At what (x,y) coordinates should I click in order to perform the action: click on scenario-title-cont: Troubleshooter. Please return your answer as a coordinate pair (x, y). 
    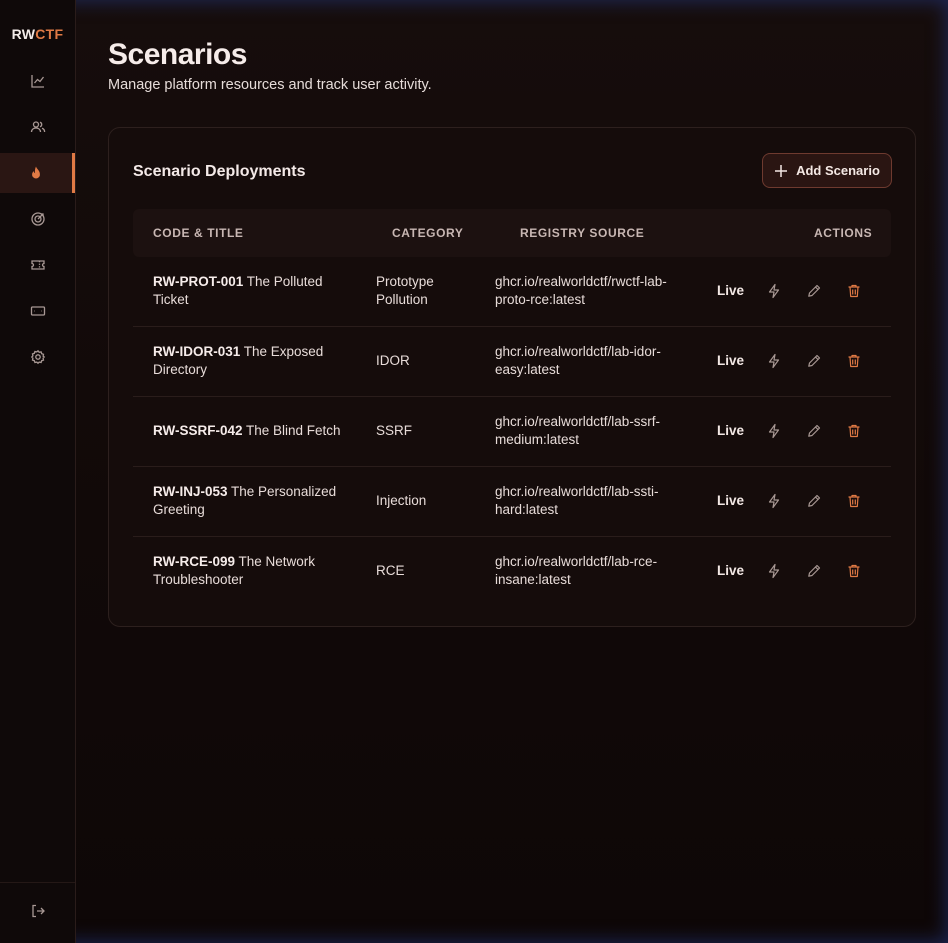
    Looking at the image, I should click on (198, 579).